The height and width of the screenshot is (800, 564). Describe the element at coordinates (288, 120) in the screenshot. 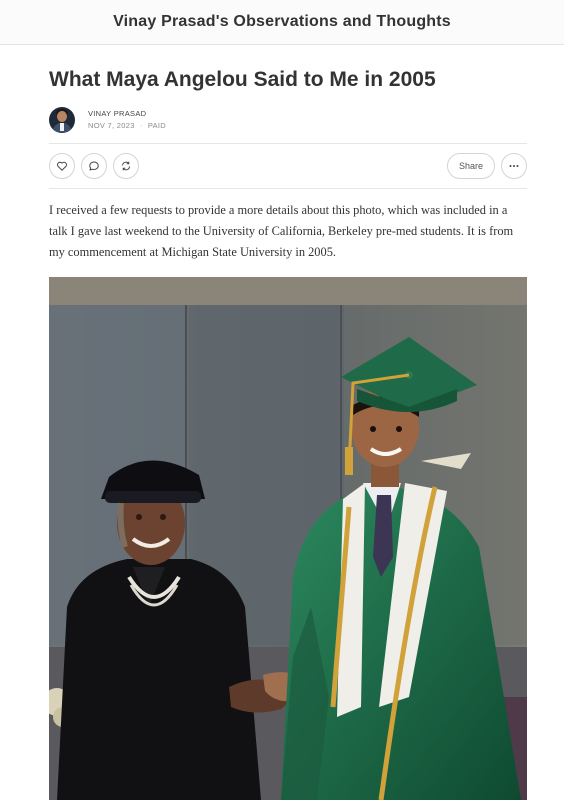

I see `byline: VINAY PRASAD NOV 7, 2023 ∙ PAID` at that location.